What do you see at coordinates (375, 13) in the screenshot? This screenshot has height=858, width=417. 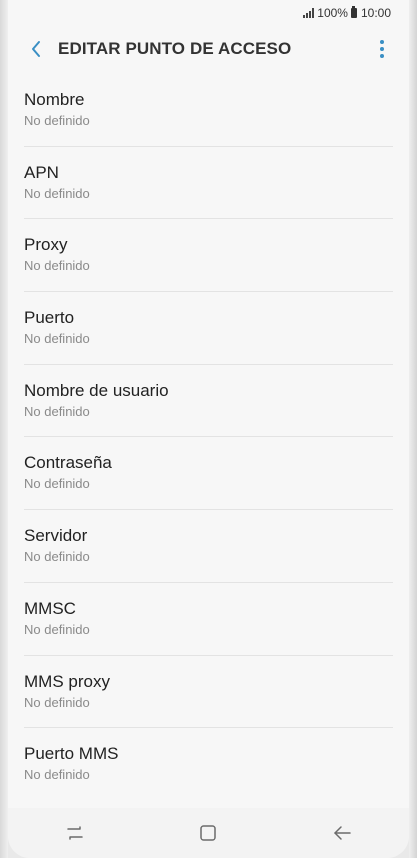 I see `status-time: 10:00` at bounding box center [375, 13].